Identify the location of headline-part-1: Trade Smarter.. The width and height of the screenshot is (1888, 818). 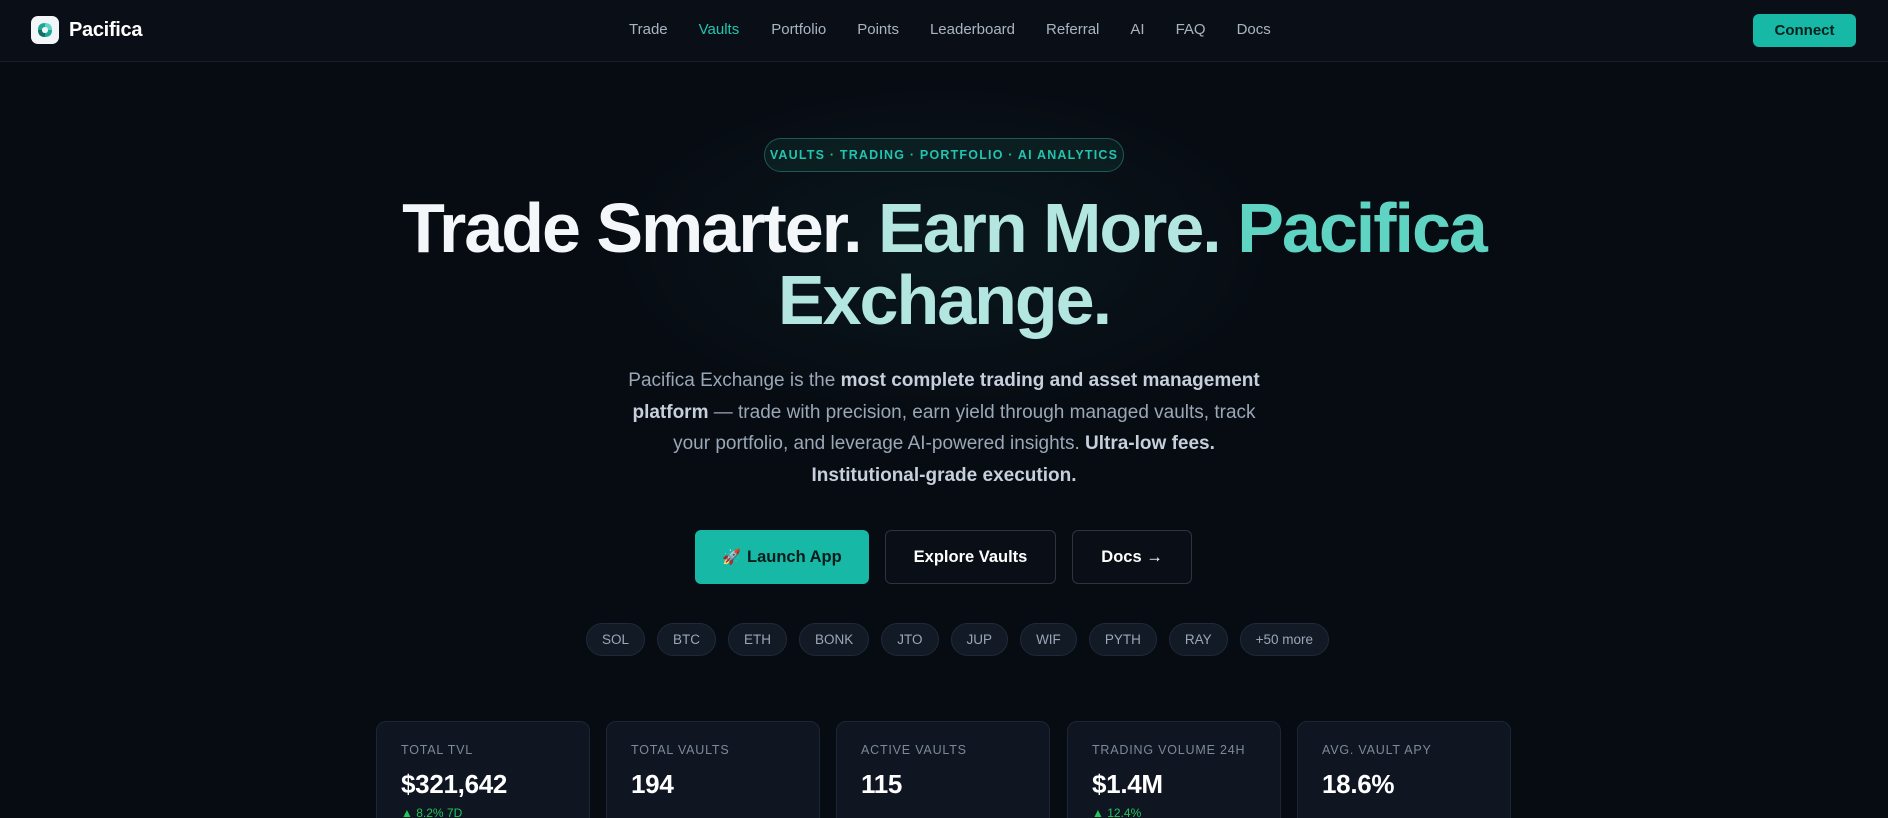
(632, 228).